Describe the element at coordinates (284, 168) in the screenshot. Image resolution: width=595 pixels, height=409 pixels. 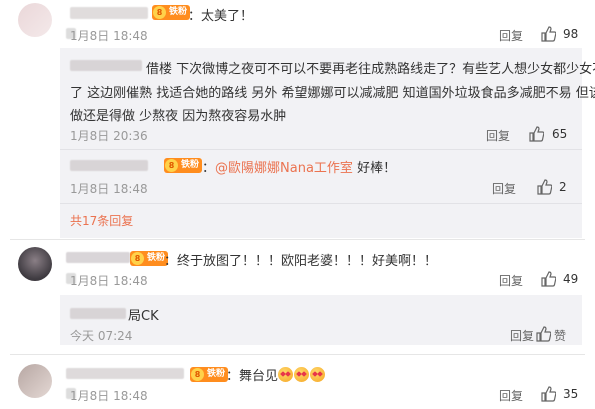
I see `mention-link: @歐陽娜娜Nana工作室` at that location.